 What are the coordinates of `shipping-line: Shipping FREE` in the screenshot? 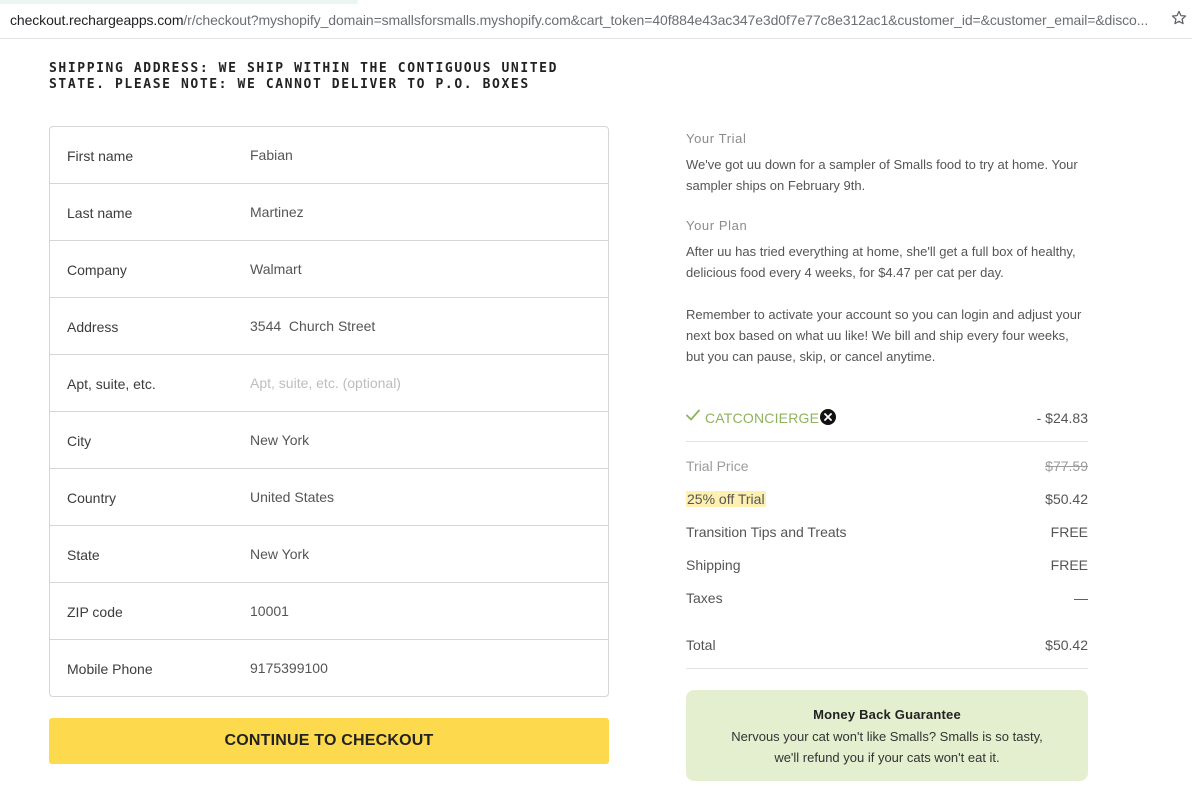 It's located at (887, 567).